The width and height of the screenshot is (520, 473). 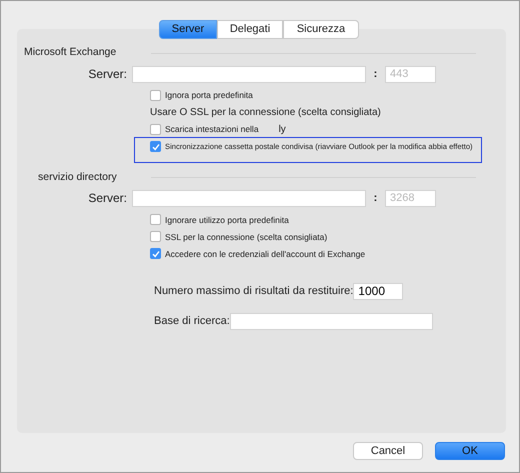 What do you see at coordinates (188, 29) in the screenshot?
I see `tab: Server` at bounding box center [188, 29].